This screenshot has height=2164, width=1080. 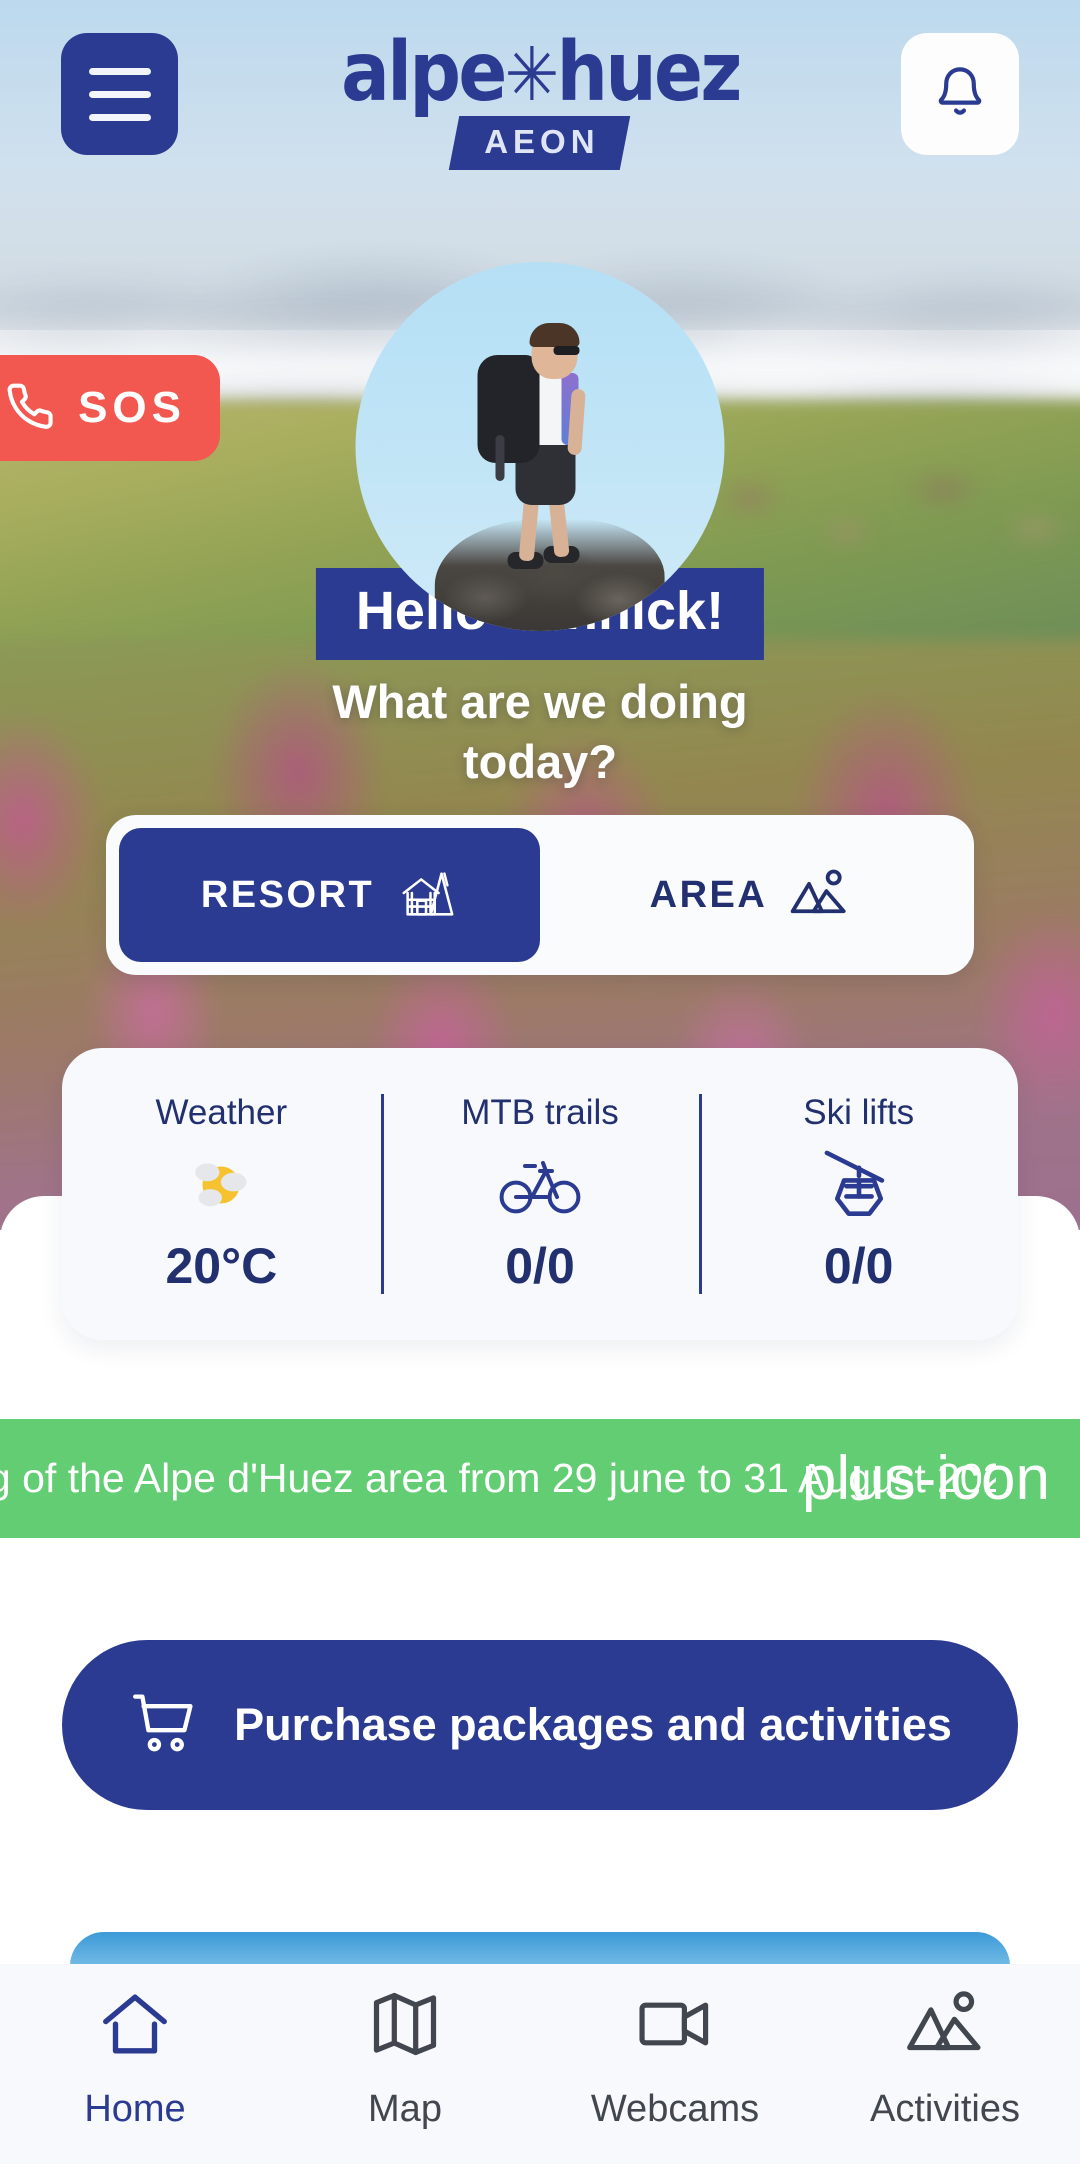 I want to click on question-line-2: today?, so click(x=540, y=762).